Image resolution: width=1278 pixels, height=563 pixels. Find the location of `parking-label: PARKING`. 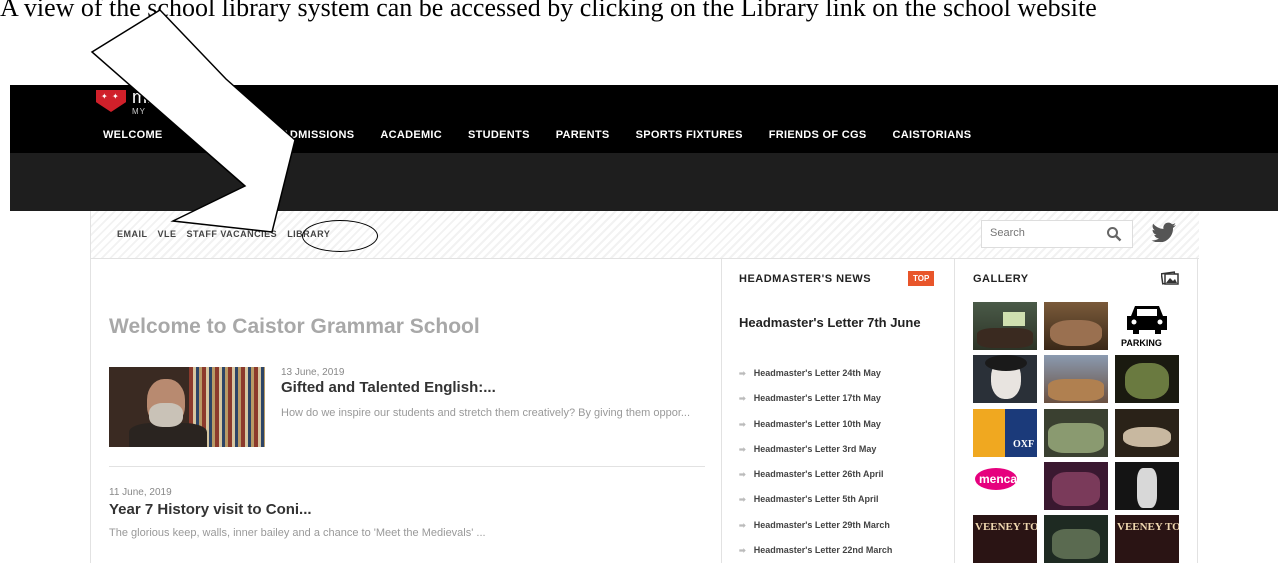

parking-label: PARKING is located at coordinates (1141, 343).